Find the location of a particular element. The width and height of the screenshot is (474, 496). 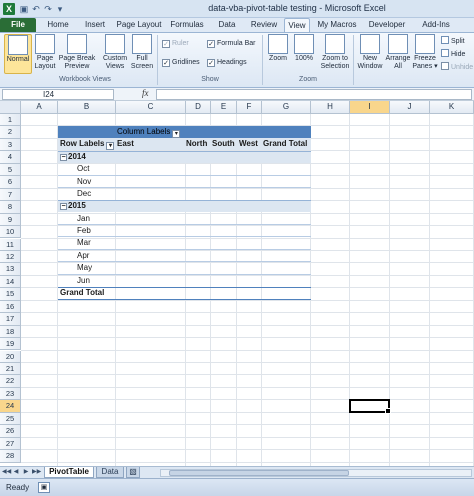

page-layout-view-button: Page Layout is located at coordinates (45, 54).